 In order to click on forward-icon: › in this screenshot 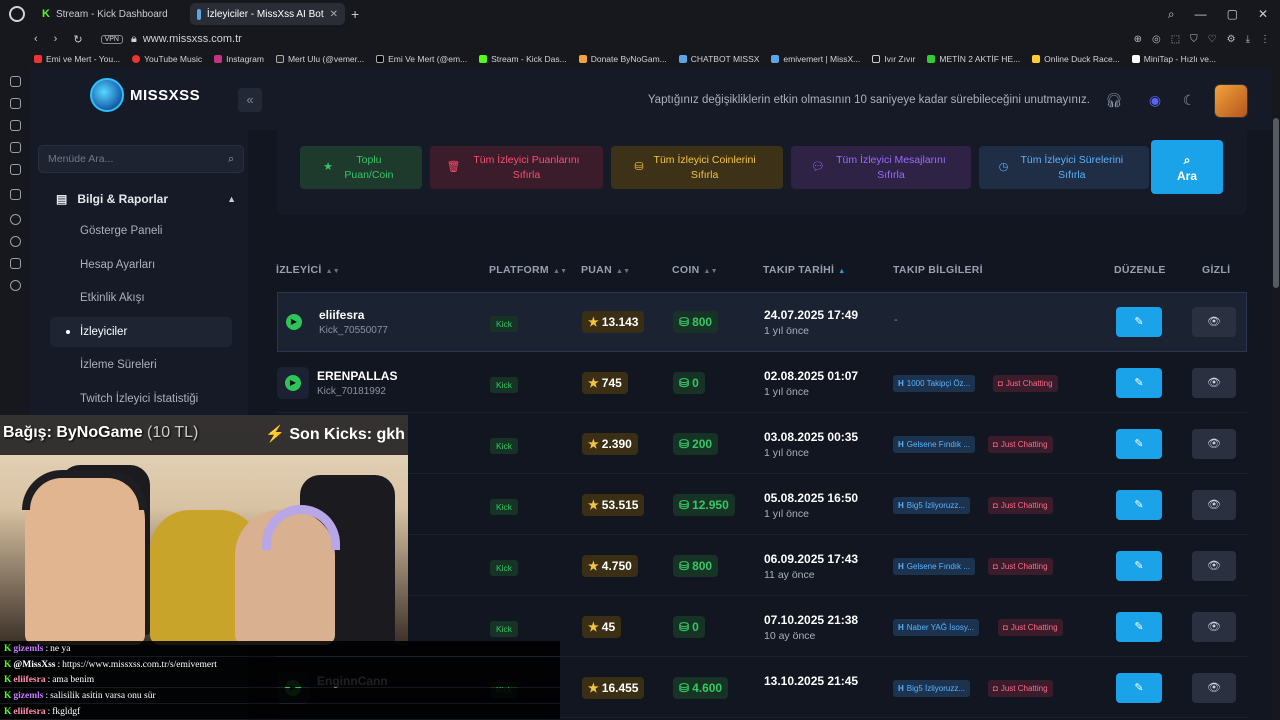, I will do `click(56, 39)`.